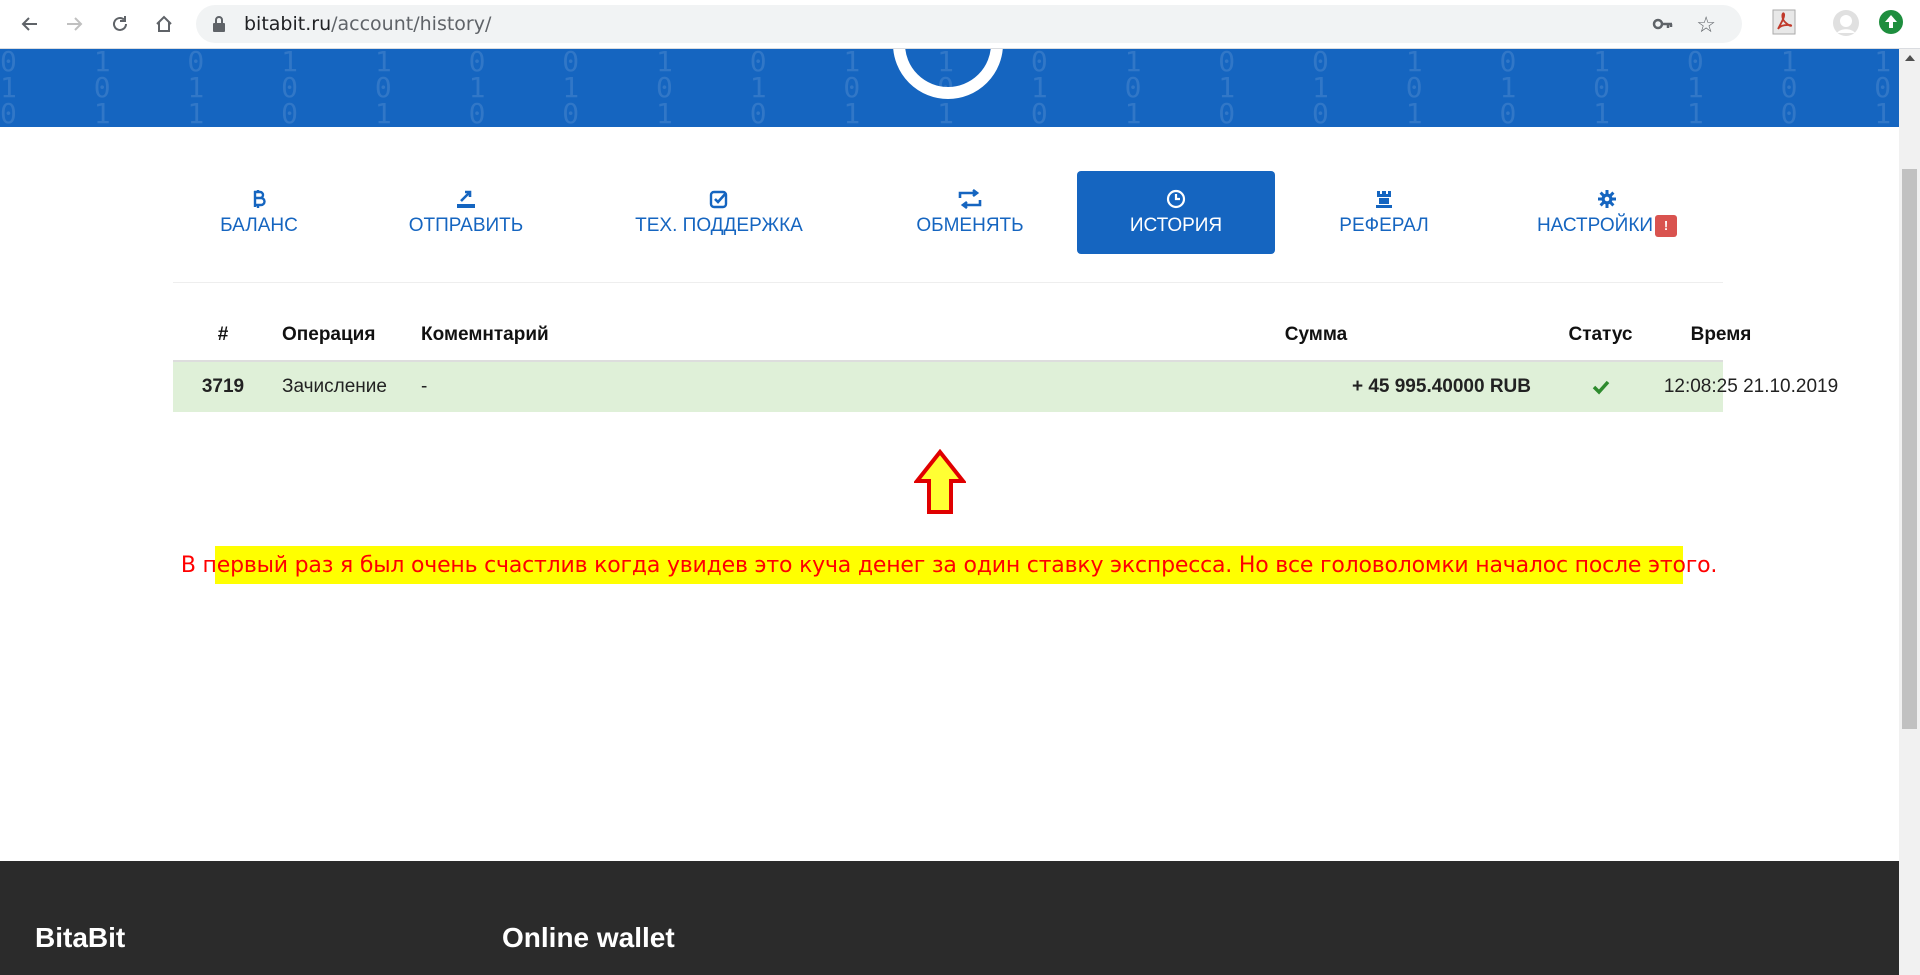 Image resolution: width=1920 pixels, height=975 pixels. What do you see at coordinates (223, 334) in the screenshot?
I see `header-num: #` at bounding box center [223, 334].